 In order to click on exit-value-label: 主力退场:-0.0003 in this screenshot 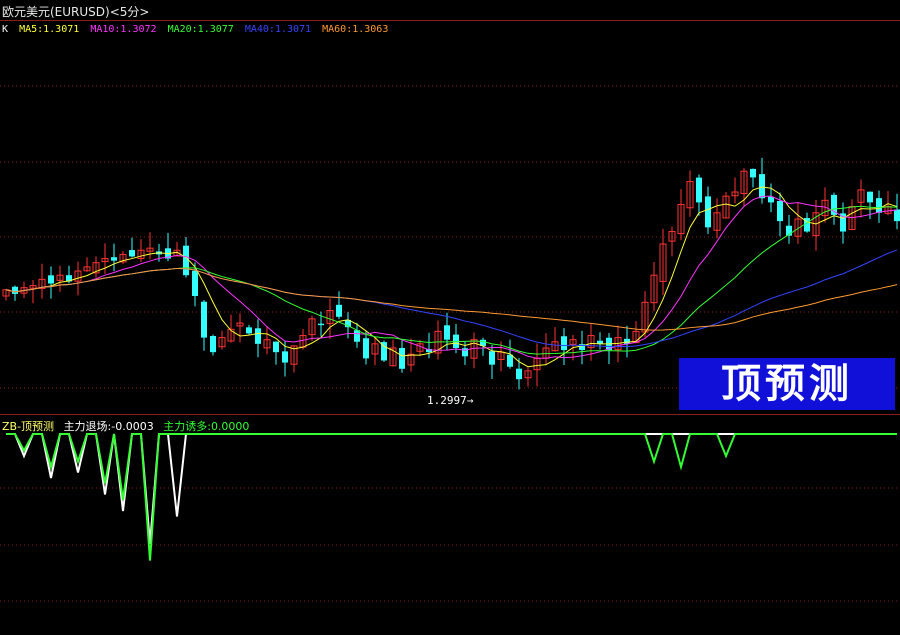, I will do `click(108, 426)`.